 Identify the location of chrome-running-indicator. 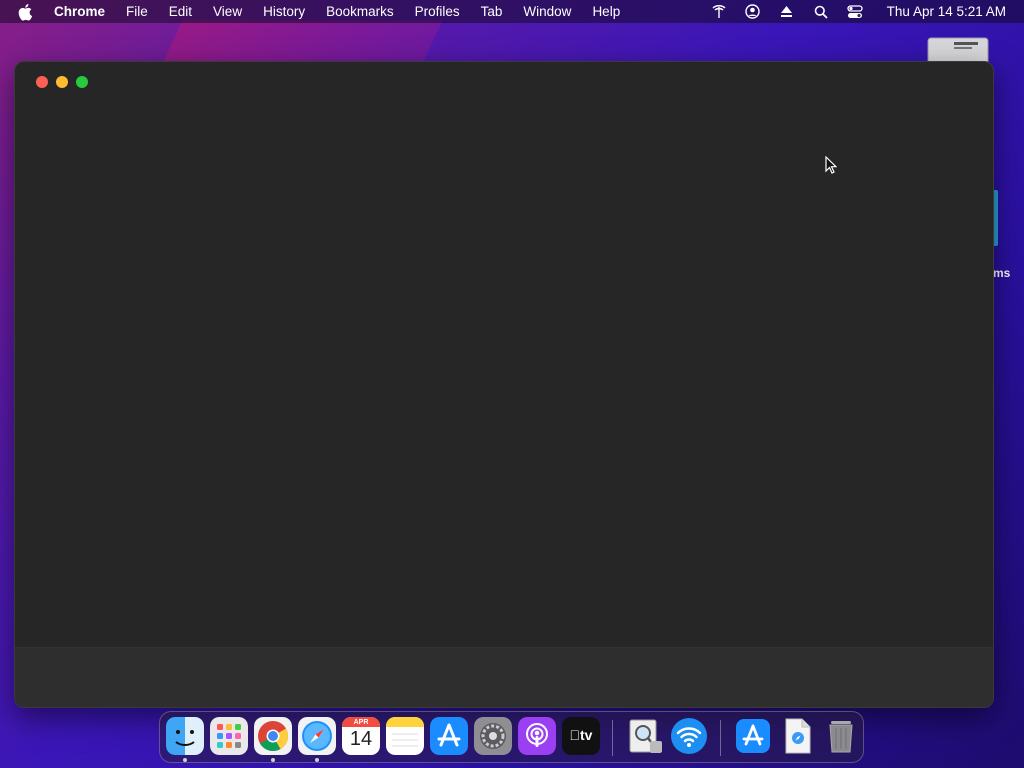
(273, 760).